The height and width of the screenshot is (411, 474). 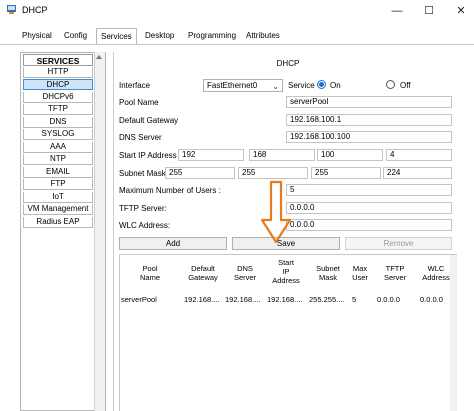 I want to click on dns-input: 192.168.100.100, so click(x=369, y=137).